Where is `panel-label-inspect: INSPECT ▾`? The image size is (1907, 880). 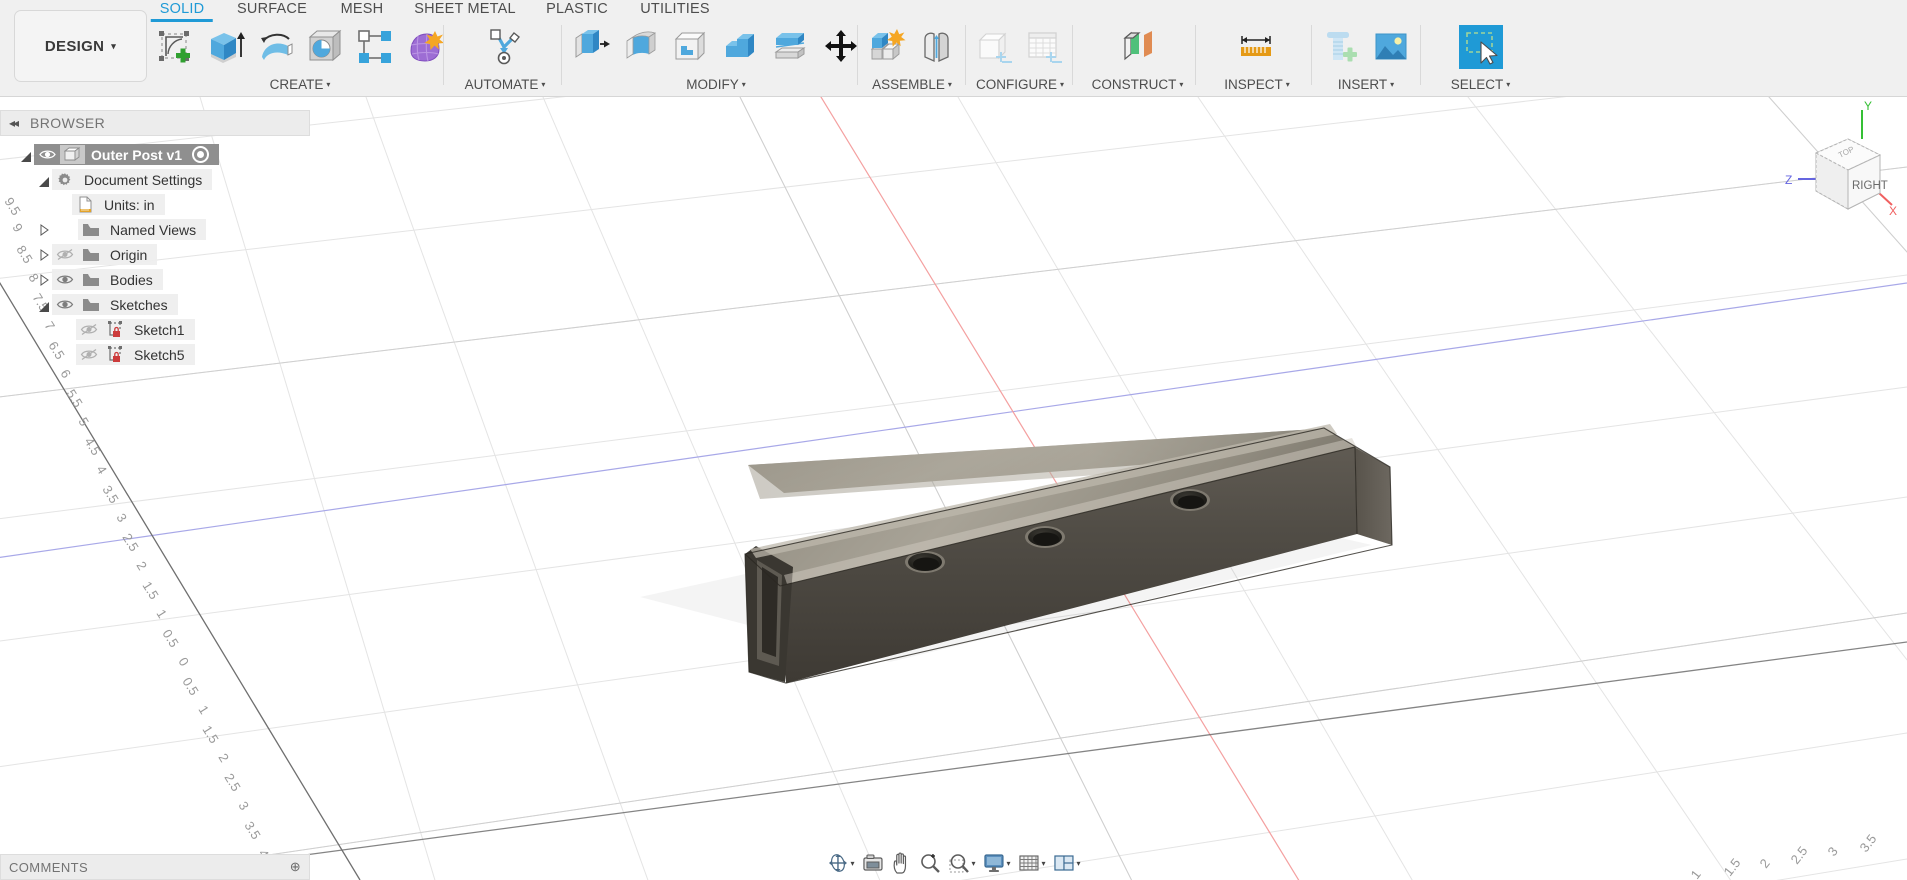 panel-label-inspect: INSPECT ▾ is located at coordinates (1257, 84).